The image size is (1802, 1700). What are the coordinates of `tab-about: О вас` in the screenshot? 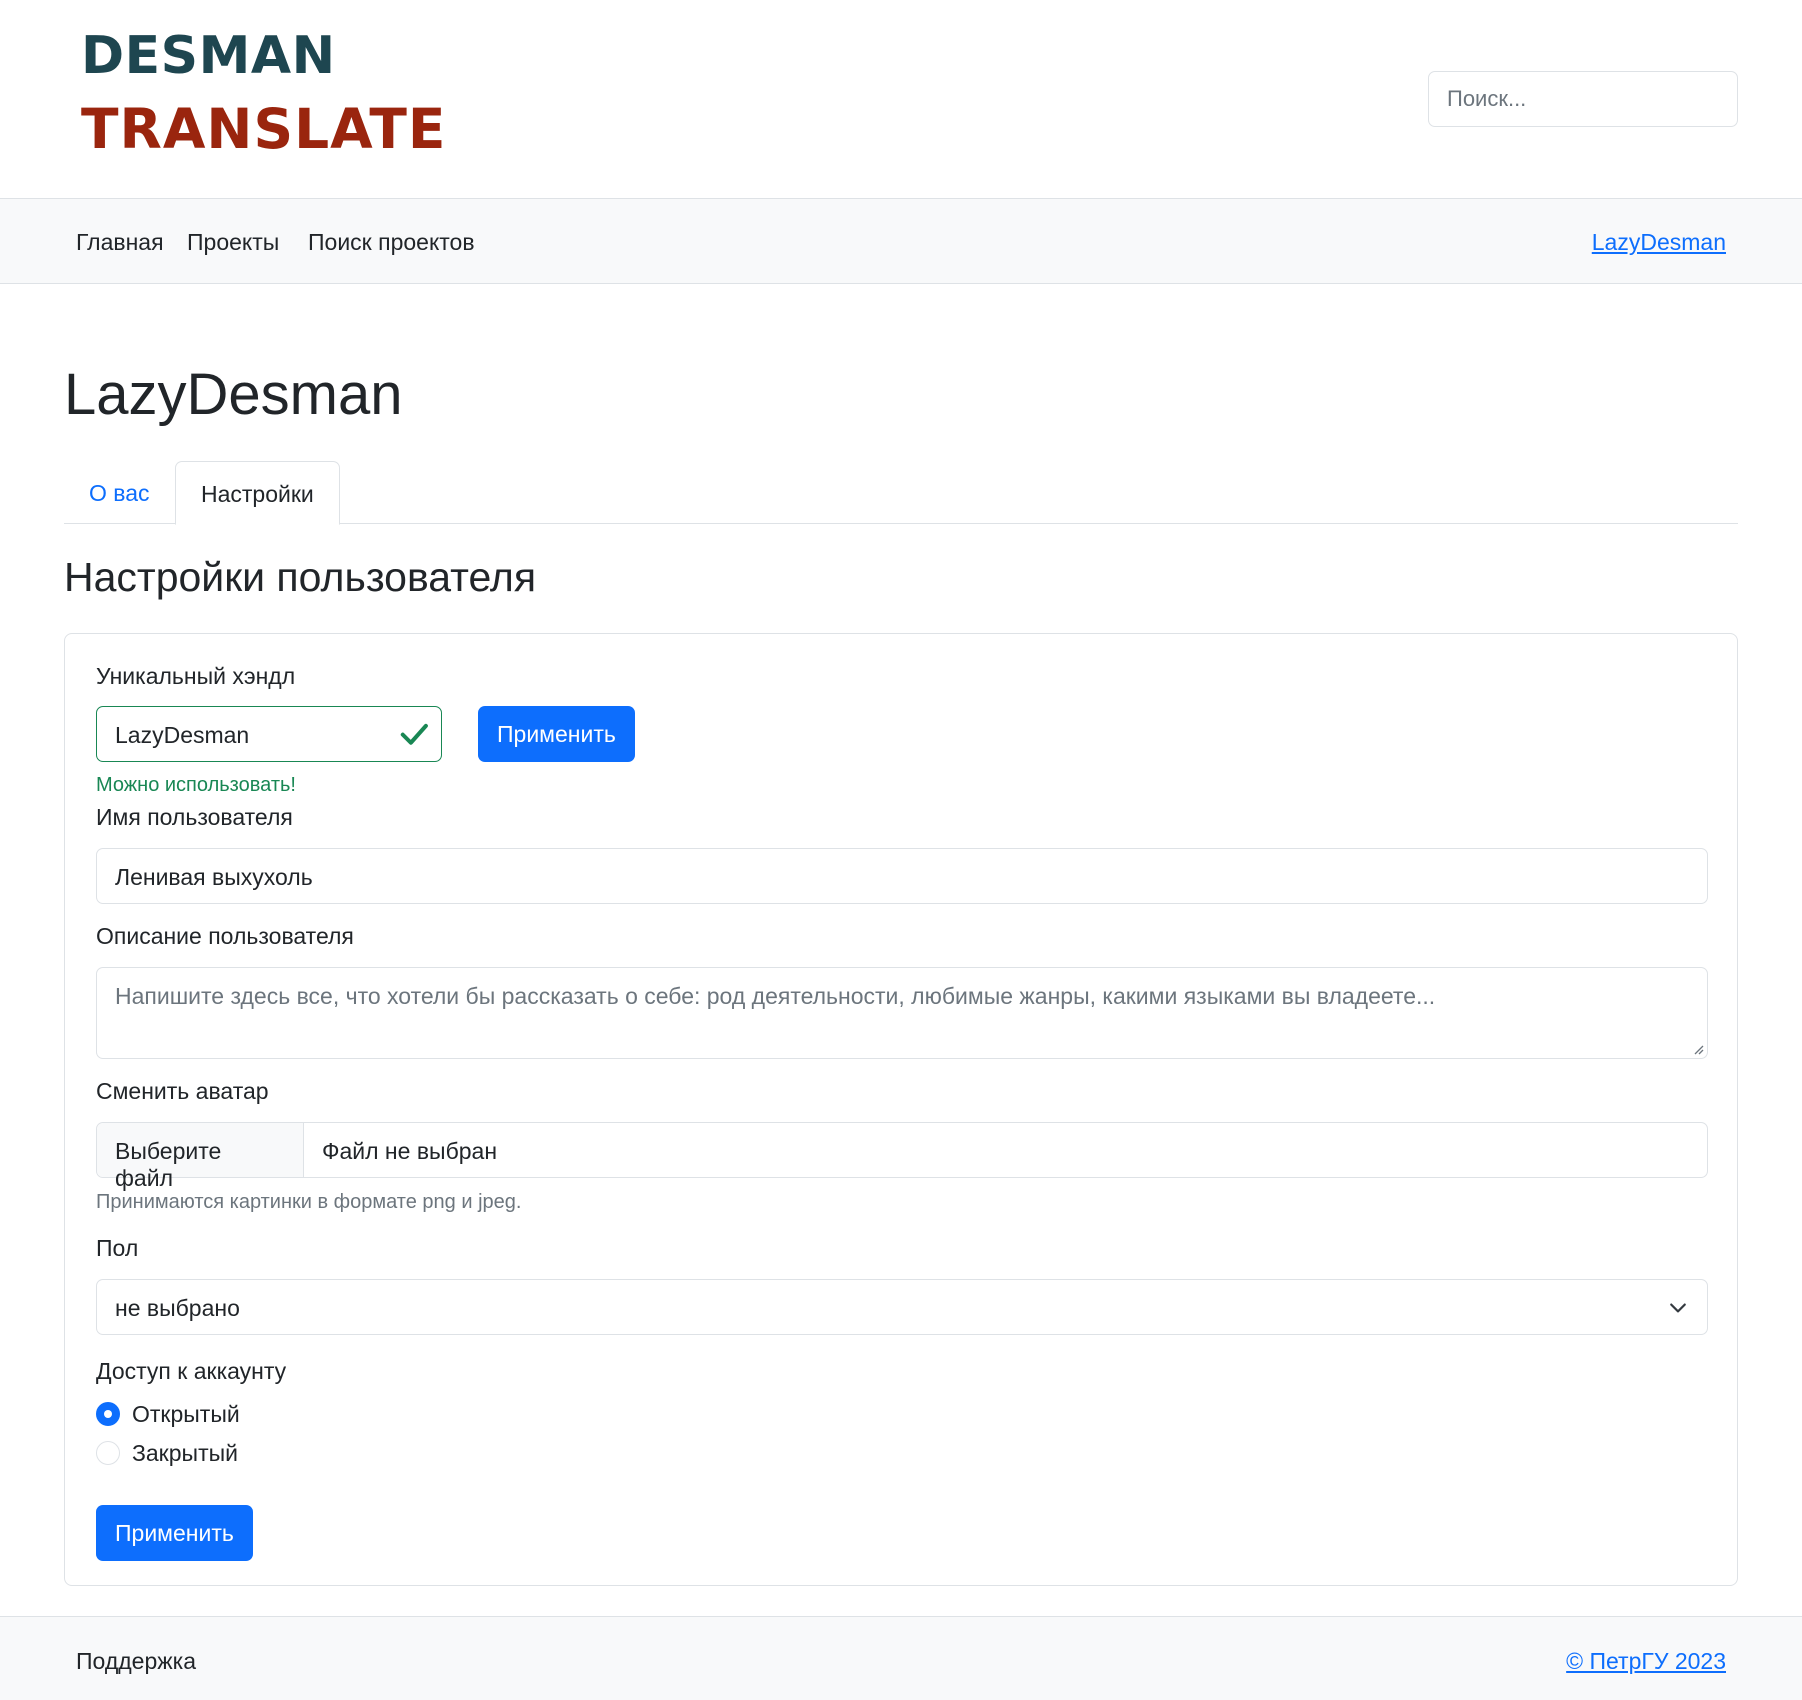 It's located at (119, 492).